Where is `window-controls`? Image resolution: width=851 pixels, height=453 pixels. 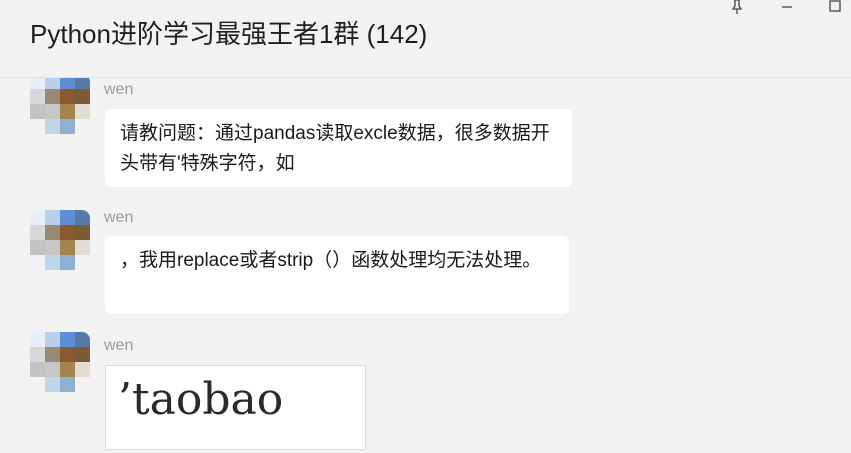
window-controls is located at coordinates (781, 8).